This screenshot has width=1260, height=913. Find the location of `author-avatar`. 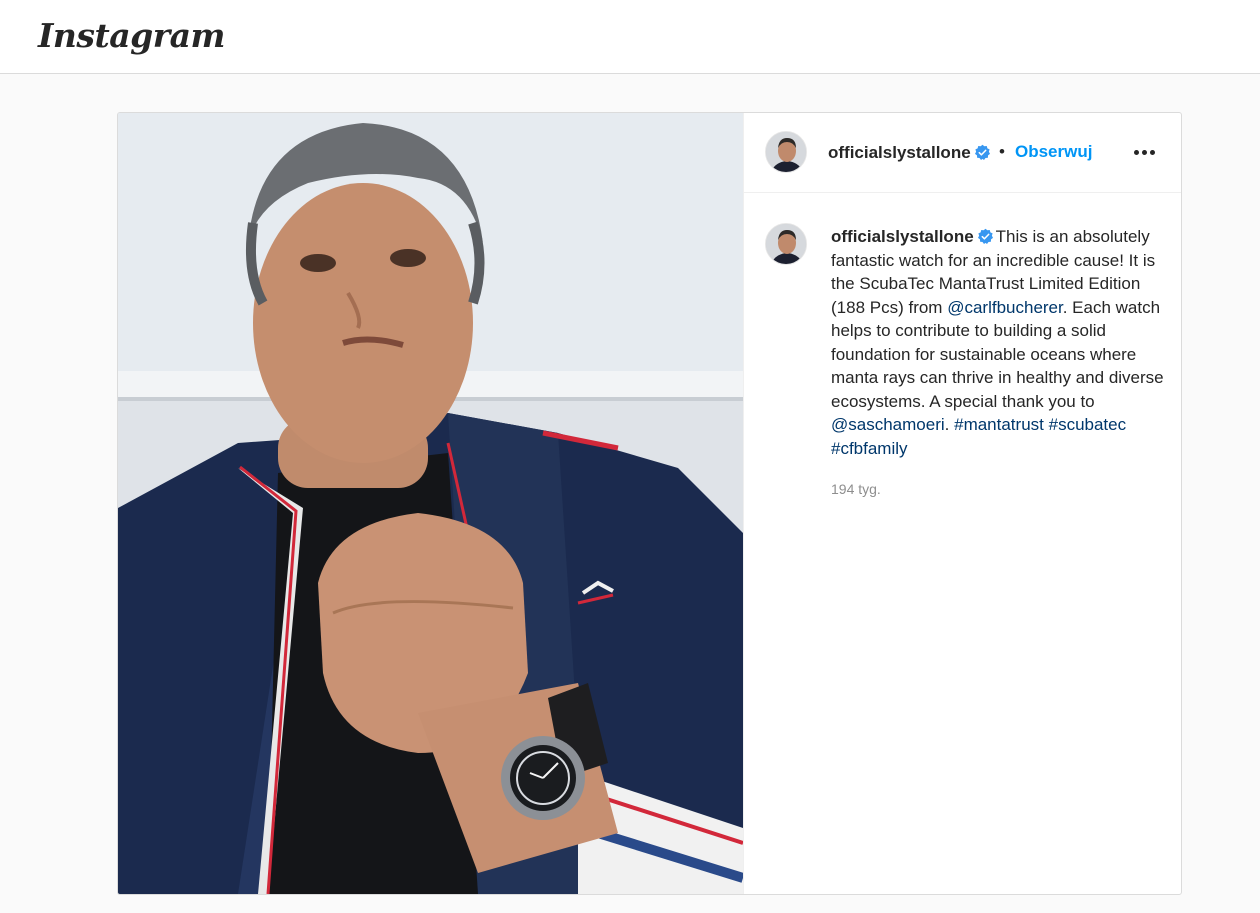

author-avatar is located at coordinates (786, 152).